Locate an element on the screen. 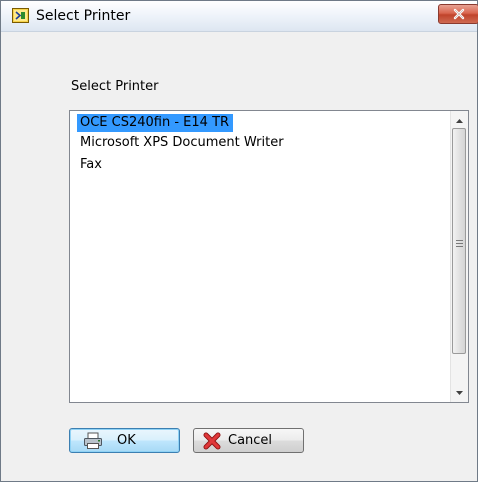 The height and width of the screenshot is (482, 478). scroll-thumb is located at coordinates (459, 241).